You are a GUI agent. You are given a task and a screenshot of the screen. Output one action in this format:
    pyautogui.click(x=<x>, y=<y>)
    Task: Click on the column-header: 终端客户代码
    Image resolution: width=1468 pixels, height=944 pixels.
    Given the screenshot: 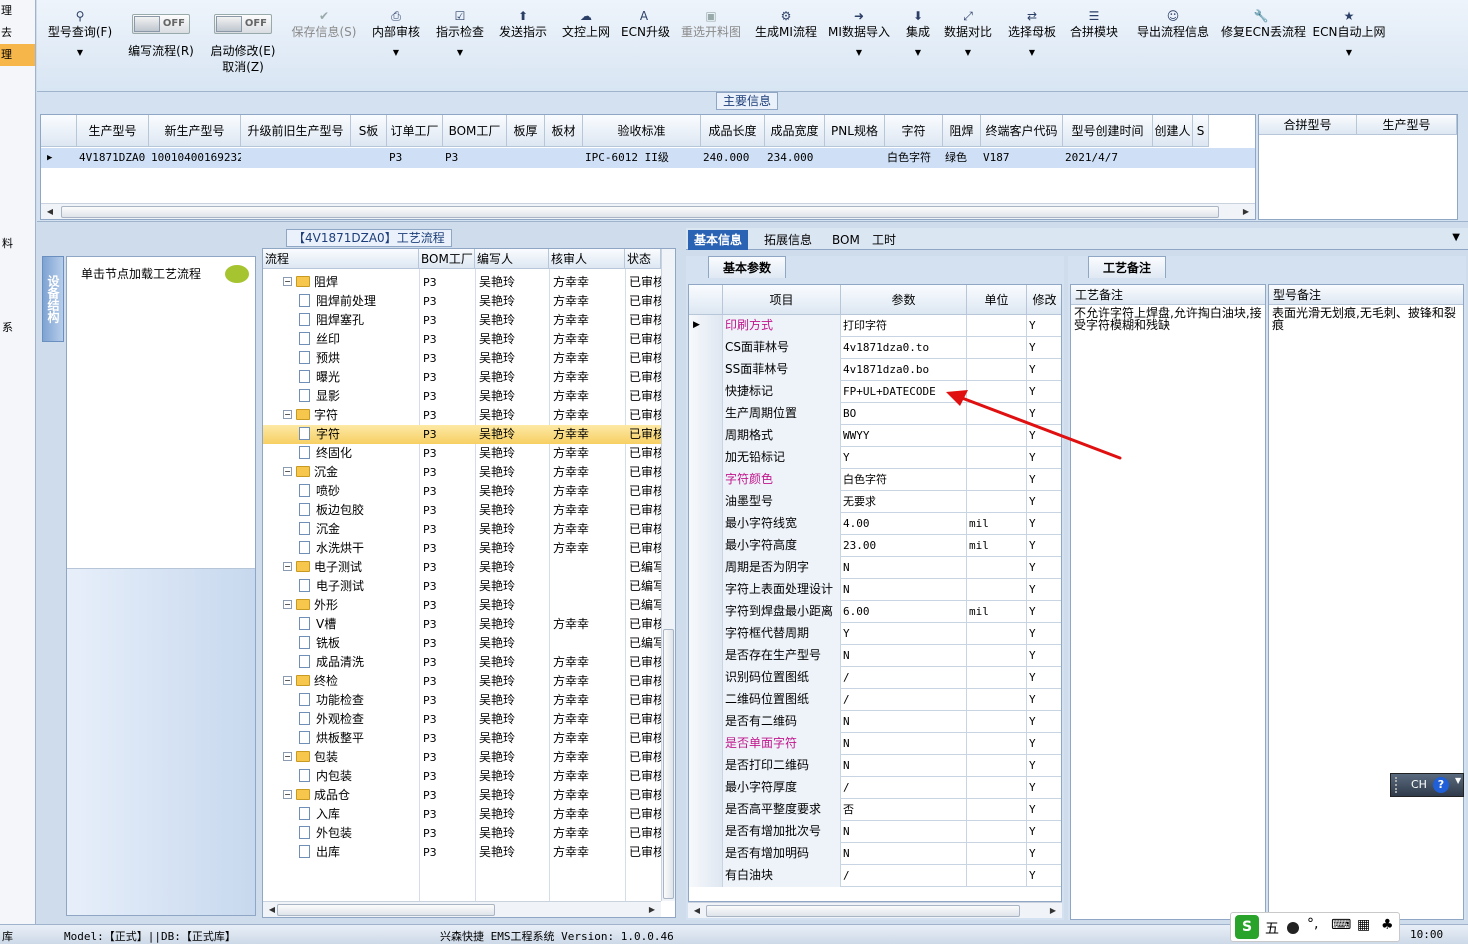 What is the action you would take?
    pyautogui.click(x=1022, y=131)
    